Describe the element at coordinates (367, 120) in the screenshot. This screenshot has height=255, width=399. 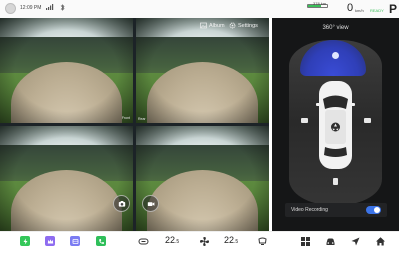
I see `right-camera-icon` at that location.